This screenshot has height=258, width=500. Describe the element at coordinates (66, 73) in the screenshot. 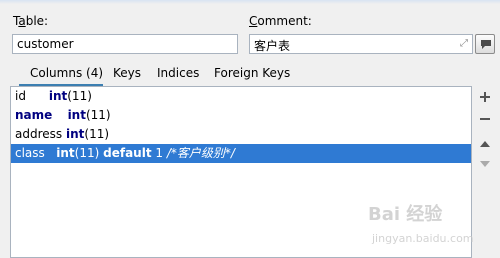

I see `tab-columns: Columns (4)` at that location.